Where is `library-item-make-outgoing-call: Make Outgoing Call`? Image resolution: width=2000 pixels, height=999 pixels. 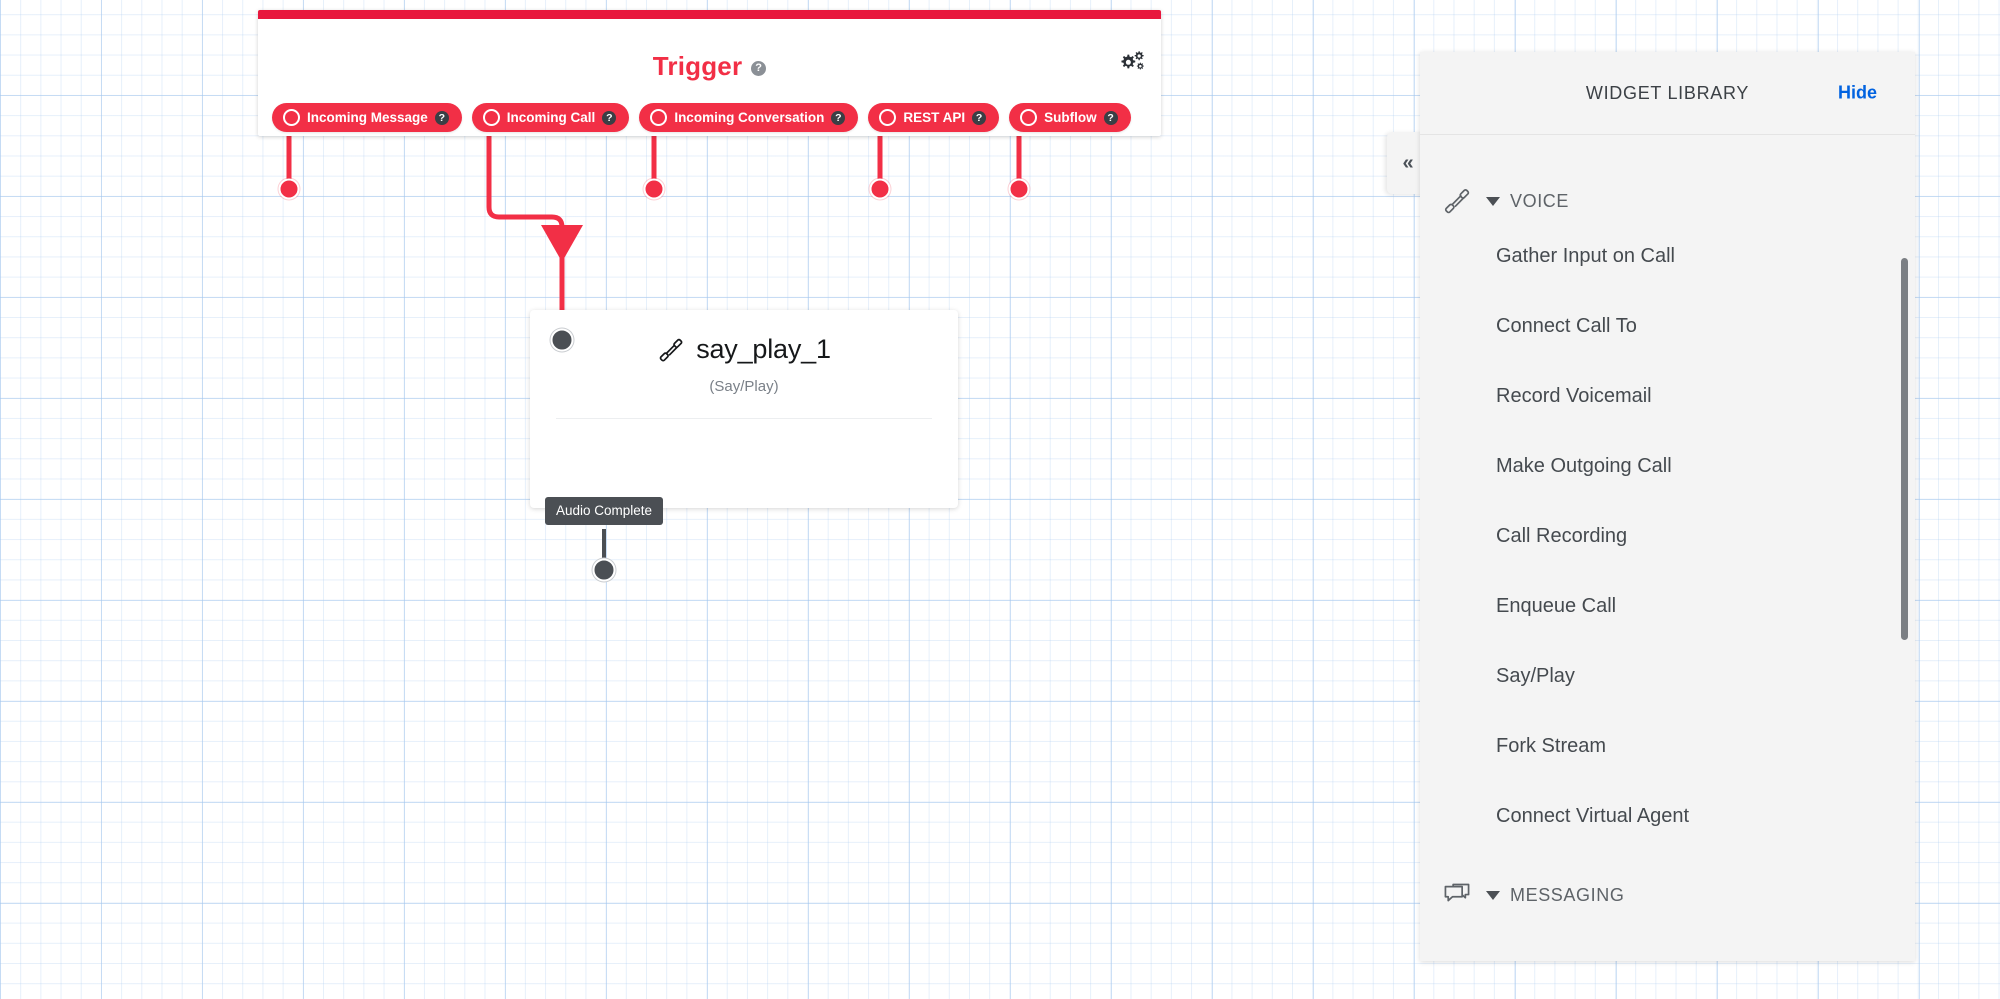
library-item-make-outgoing-call: Make Outgoing Call is located at coordinates (1667, 466).